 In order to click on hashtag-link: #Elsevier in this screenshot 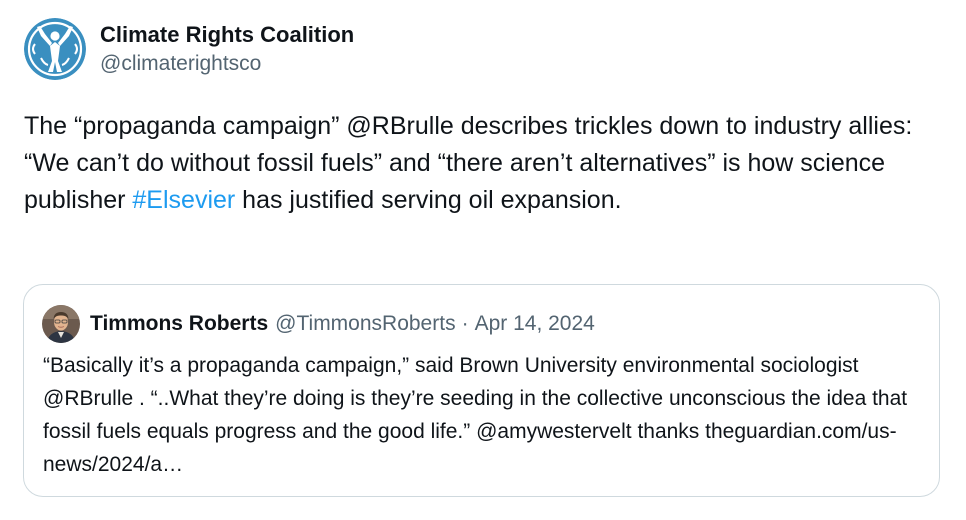, I will do `click(183, 200)`.